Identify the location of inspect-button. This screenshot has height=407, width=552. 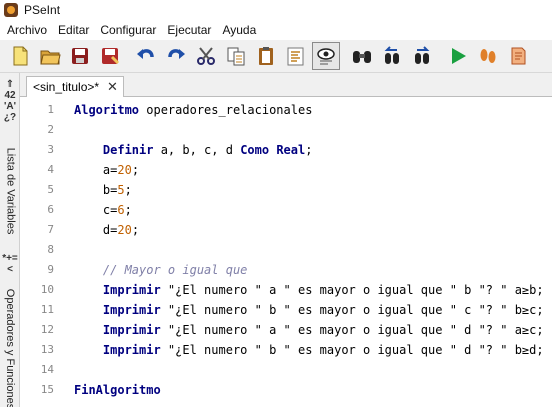
(326, 56).